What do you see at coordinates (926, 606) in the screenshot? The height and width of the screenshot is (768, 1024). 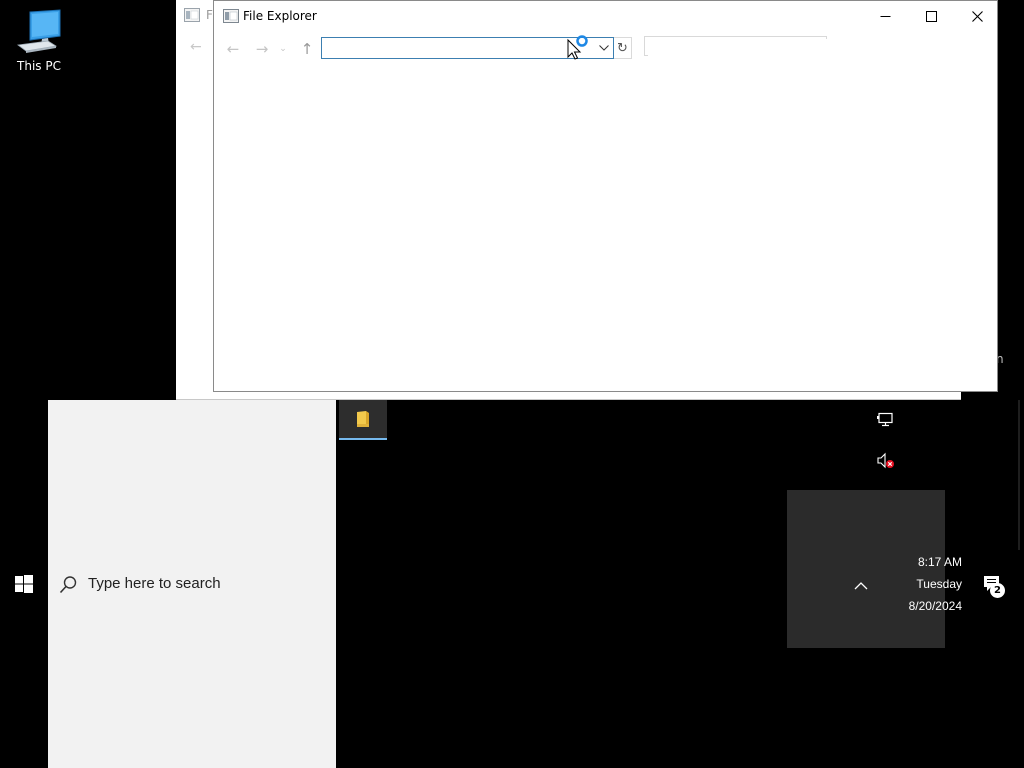 I see `clock-date: 8/20/2024` at bounding box center [926, 606].